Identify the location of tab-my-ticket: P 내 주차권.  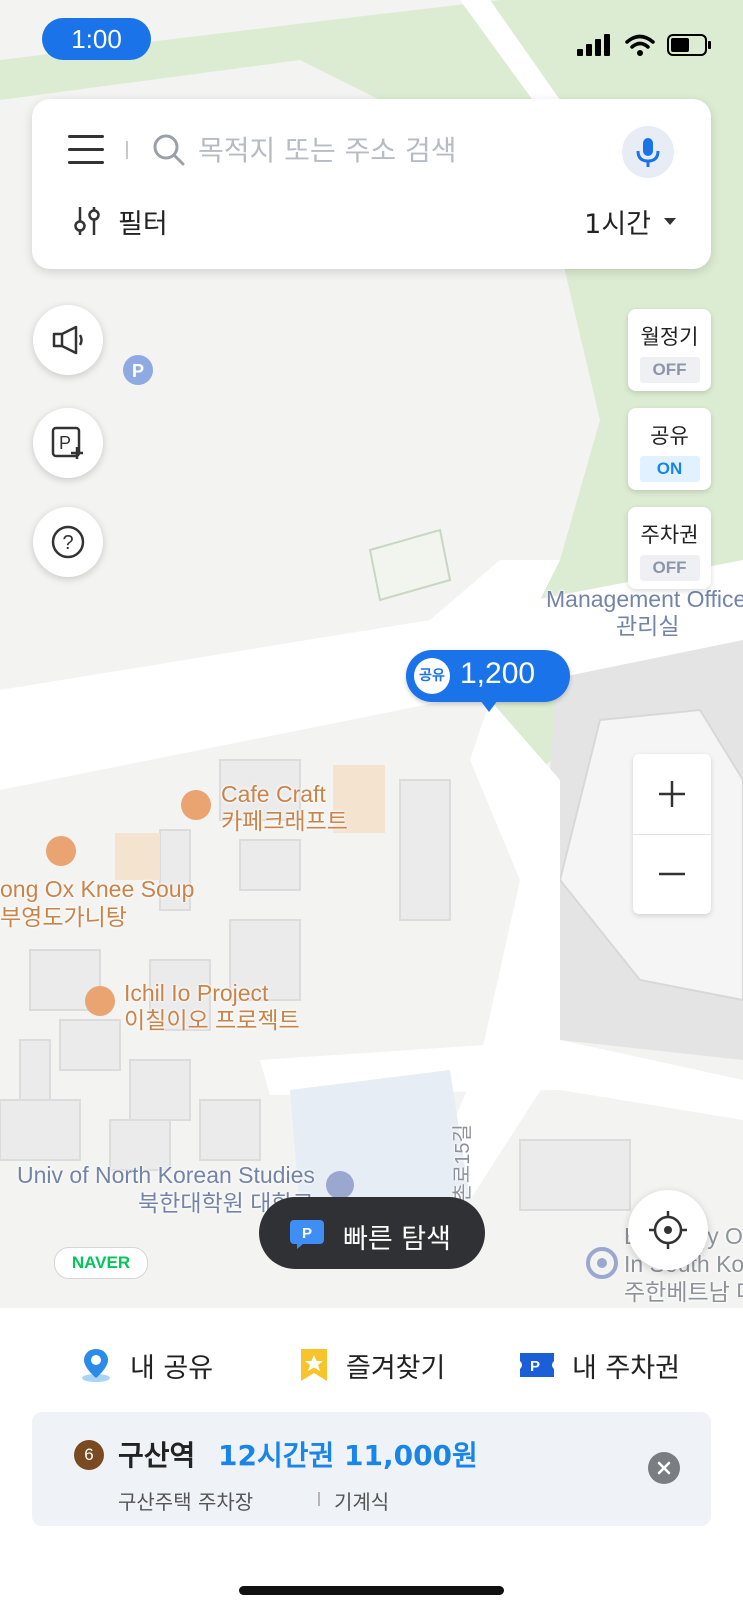
(599, 1365).